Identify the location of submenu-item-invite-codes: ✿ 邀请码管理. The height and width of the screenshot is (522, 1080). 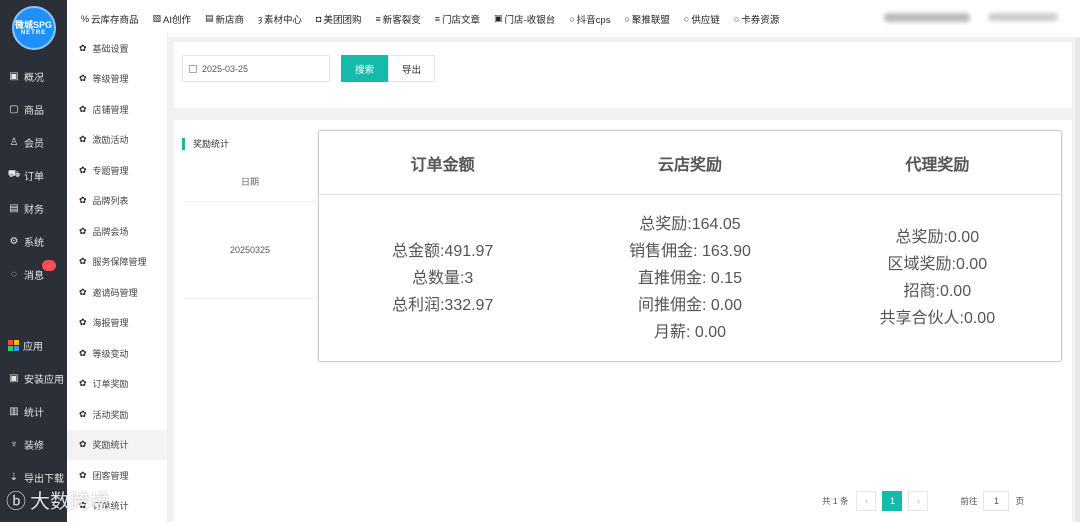
(117, 292).